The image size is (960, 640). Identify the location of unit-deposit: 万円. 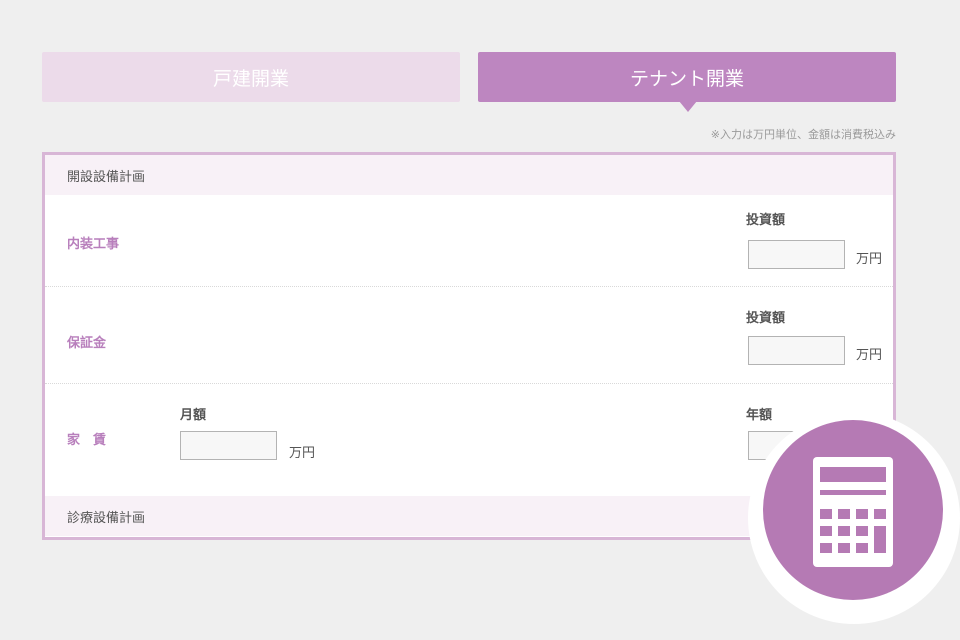
(869, 355).